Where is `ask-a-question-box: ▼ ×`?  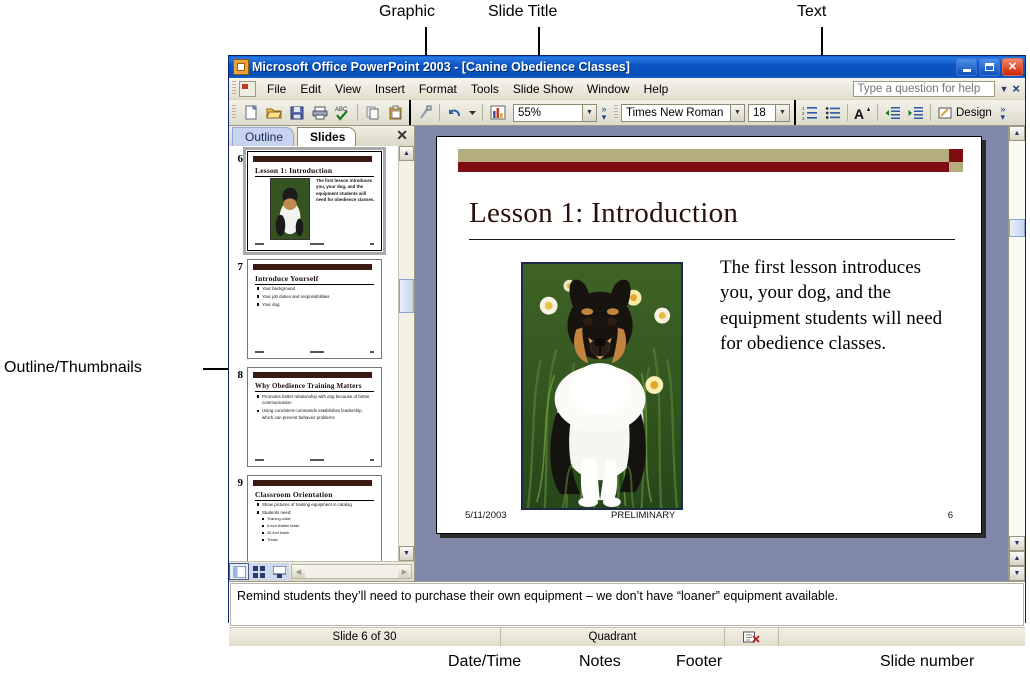
ask-a-question-box: ▼ × is located at coordinates (939, 88).